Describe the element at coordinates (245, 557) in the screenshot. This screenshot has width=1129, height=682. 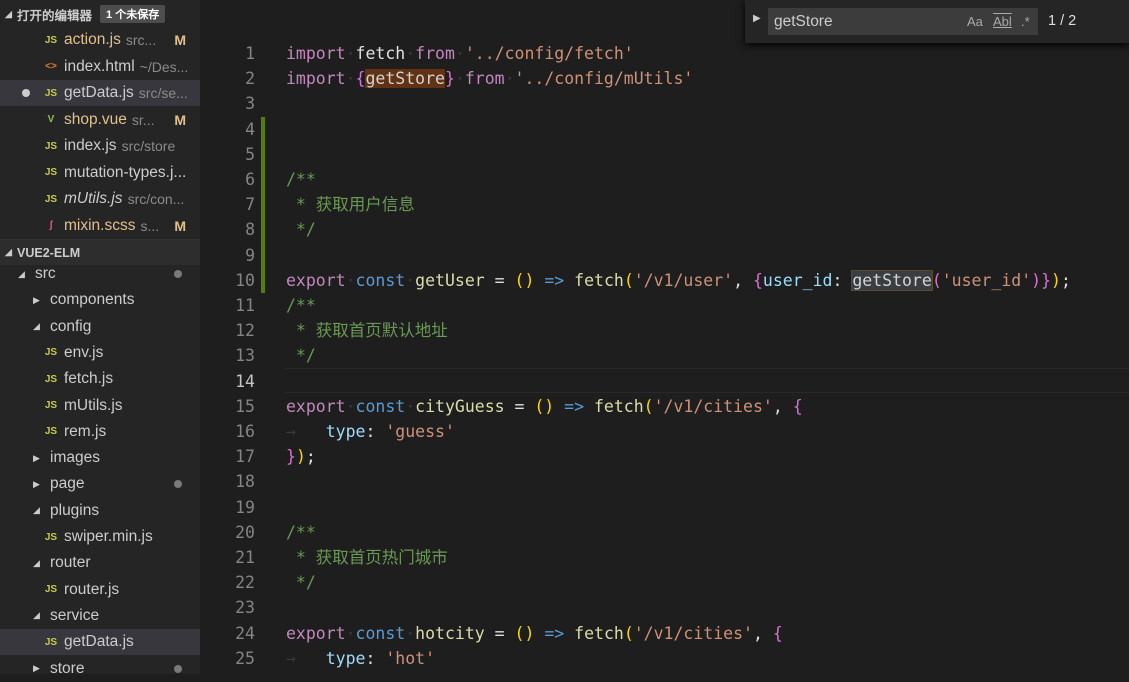
I see `line-number: 21` at that location.